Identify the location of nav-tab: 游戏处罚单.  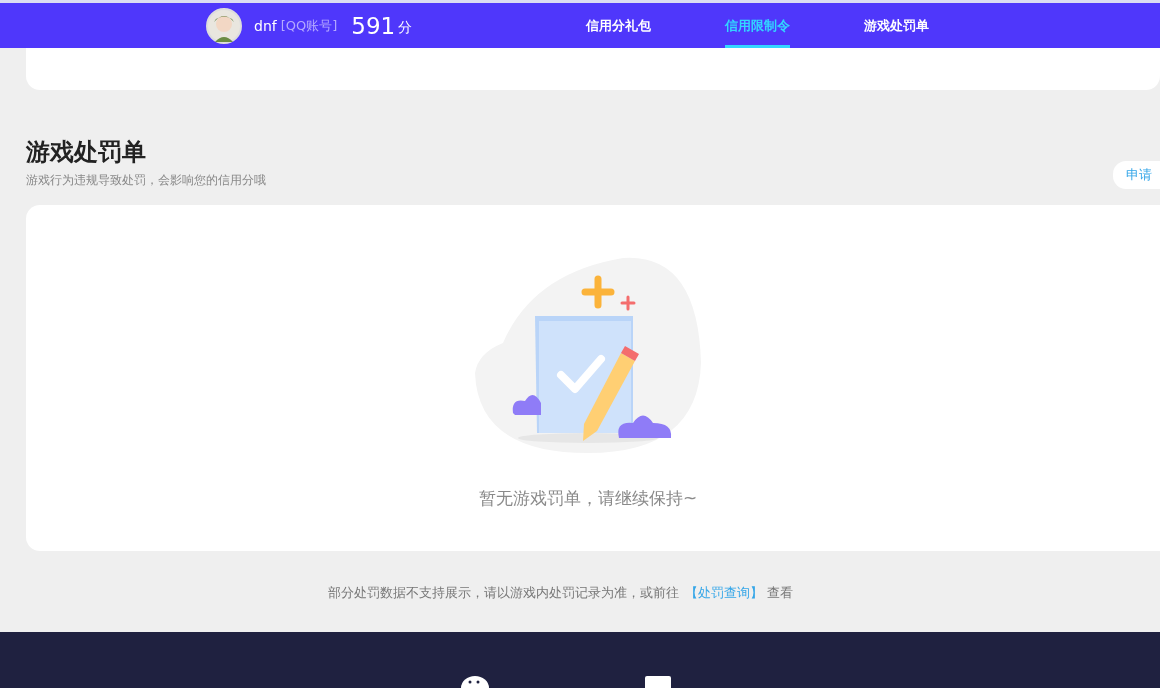
(896, 25).